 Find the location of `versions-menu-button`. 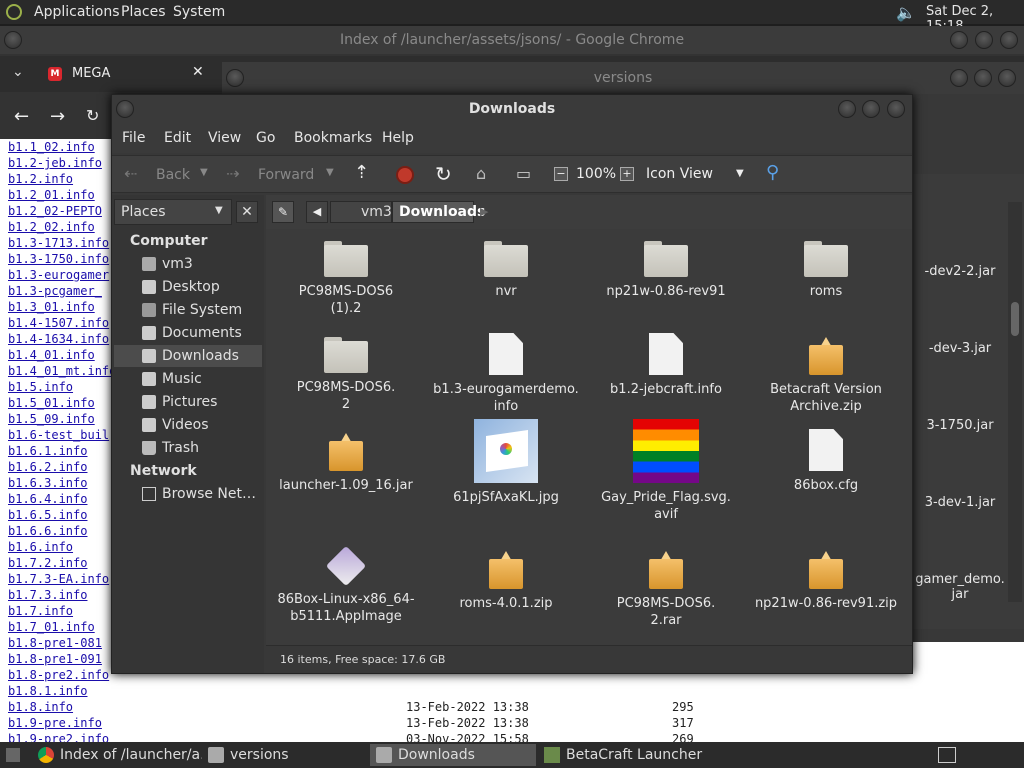

versions-menu-button is located at coordinates (235, 78).